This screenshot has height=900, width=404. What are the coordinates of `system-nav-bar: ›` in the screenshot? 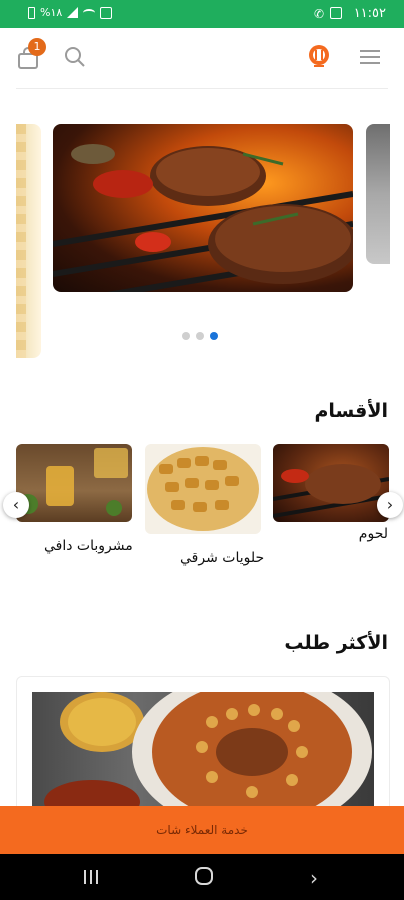 It's located at (202, 877).